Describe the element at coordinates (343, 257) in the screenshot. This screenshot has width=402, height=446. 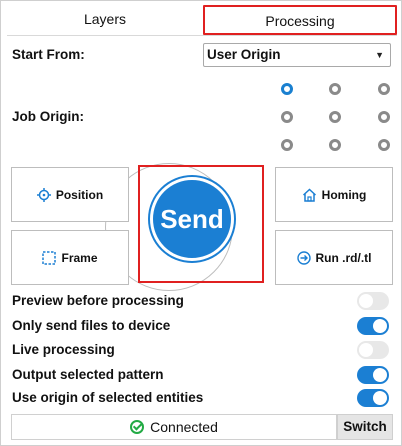
I see `run-file-label: Run .rd/.tl` at that location.